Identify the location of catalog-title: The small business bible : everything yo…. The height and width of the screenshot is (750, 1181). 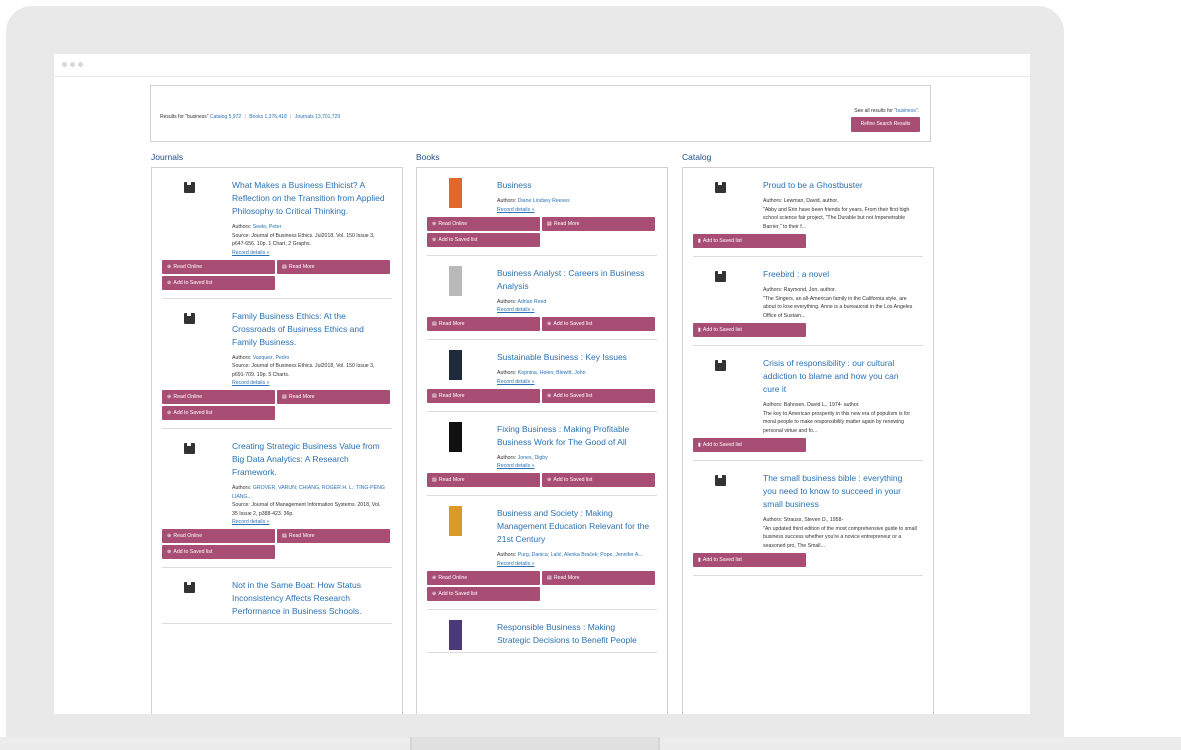
(840, 491).